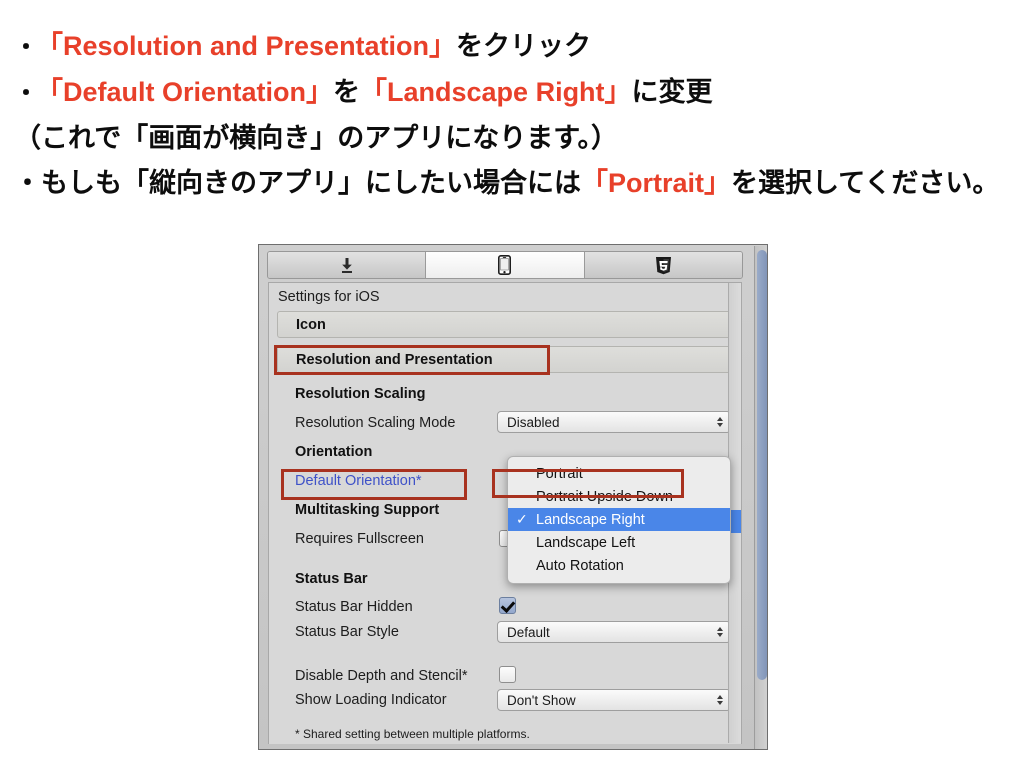 The width and height of the screenshot is (1024, 768). What do you see at coordinates (672, 92) in the screenshot?
I see `instruction-2-tail: に変更` at bounding box center [672, 92].